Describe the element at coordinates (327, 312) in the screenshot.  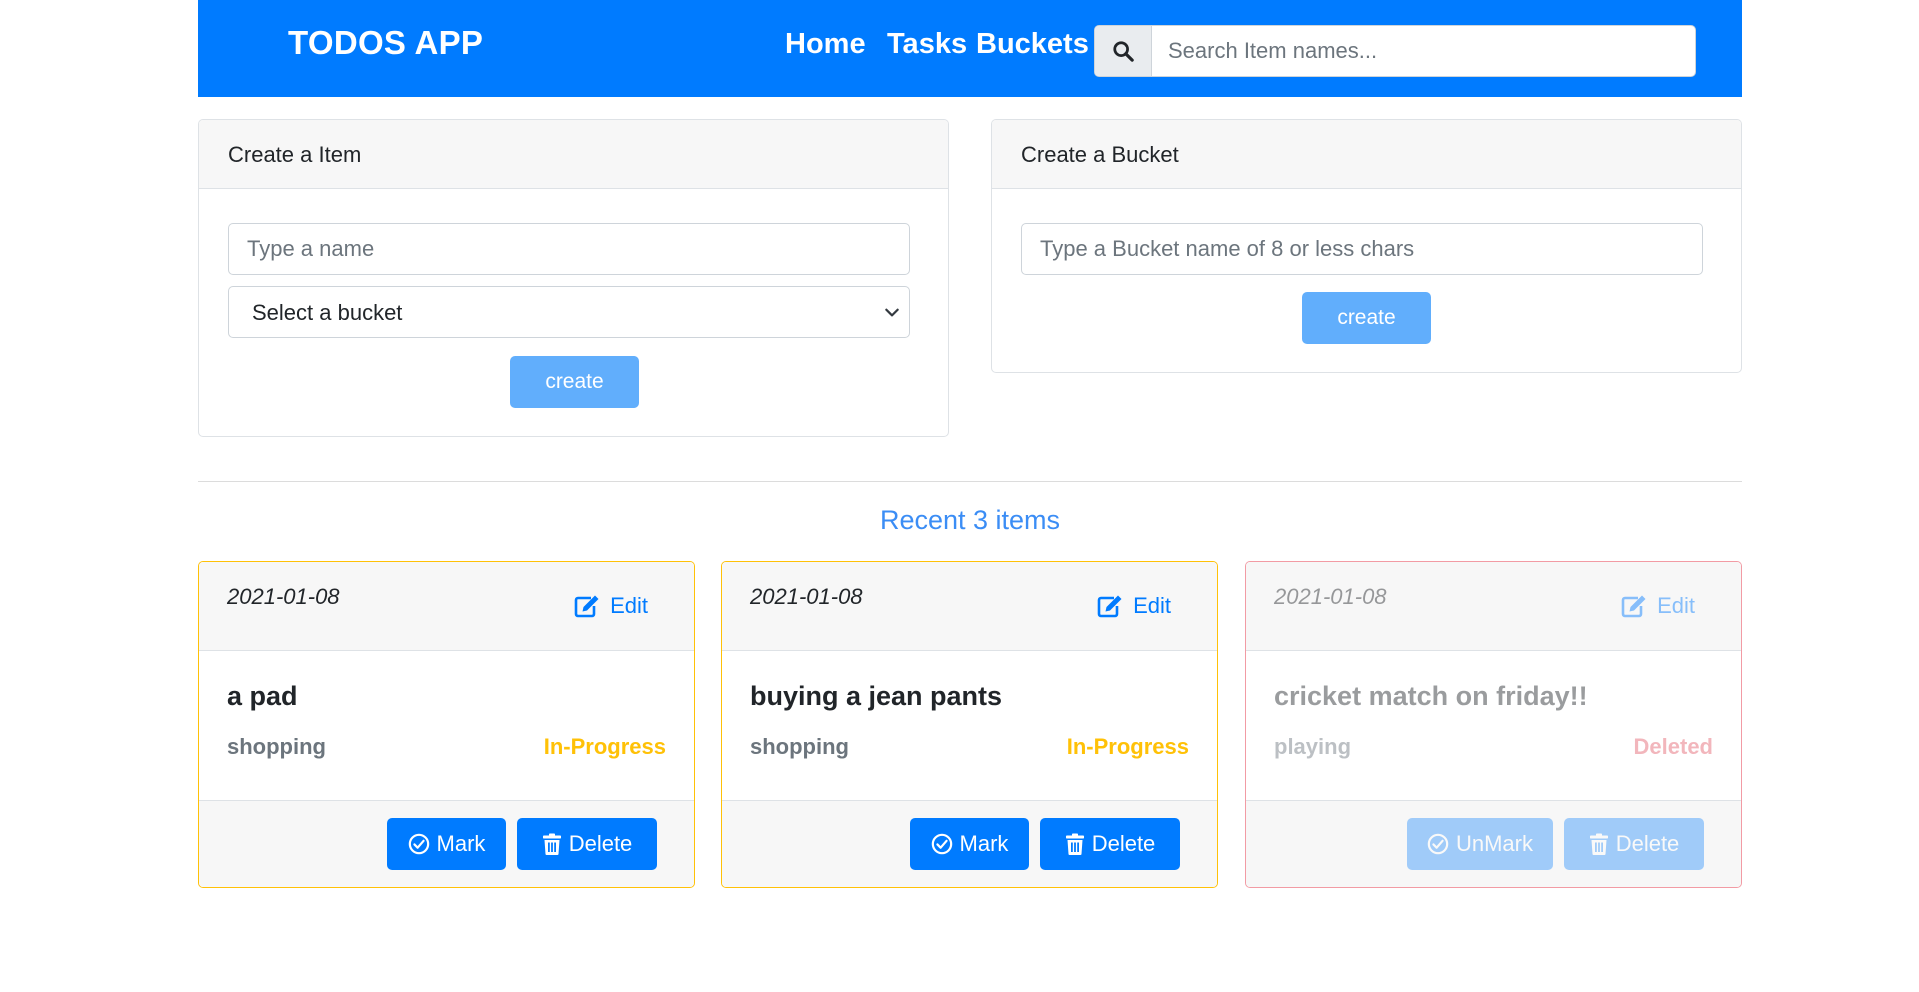
I see `bucket-select-value: Select a bucket` at that location.